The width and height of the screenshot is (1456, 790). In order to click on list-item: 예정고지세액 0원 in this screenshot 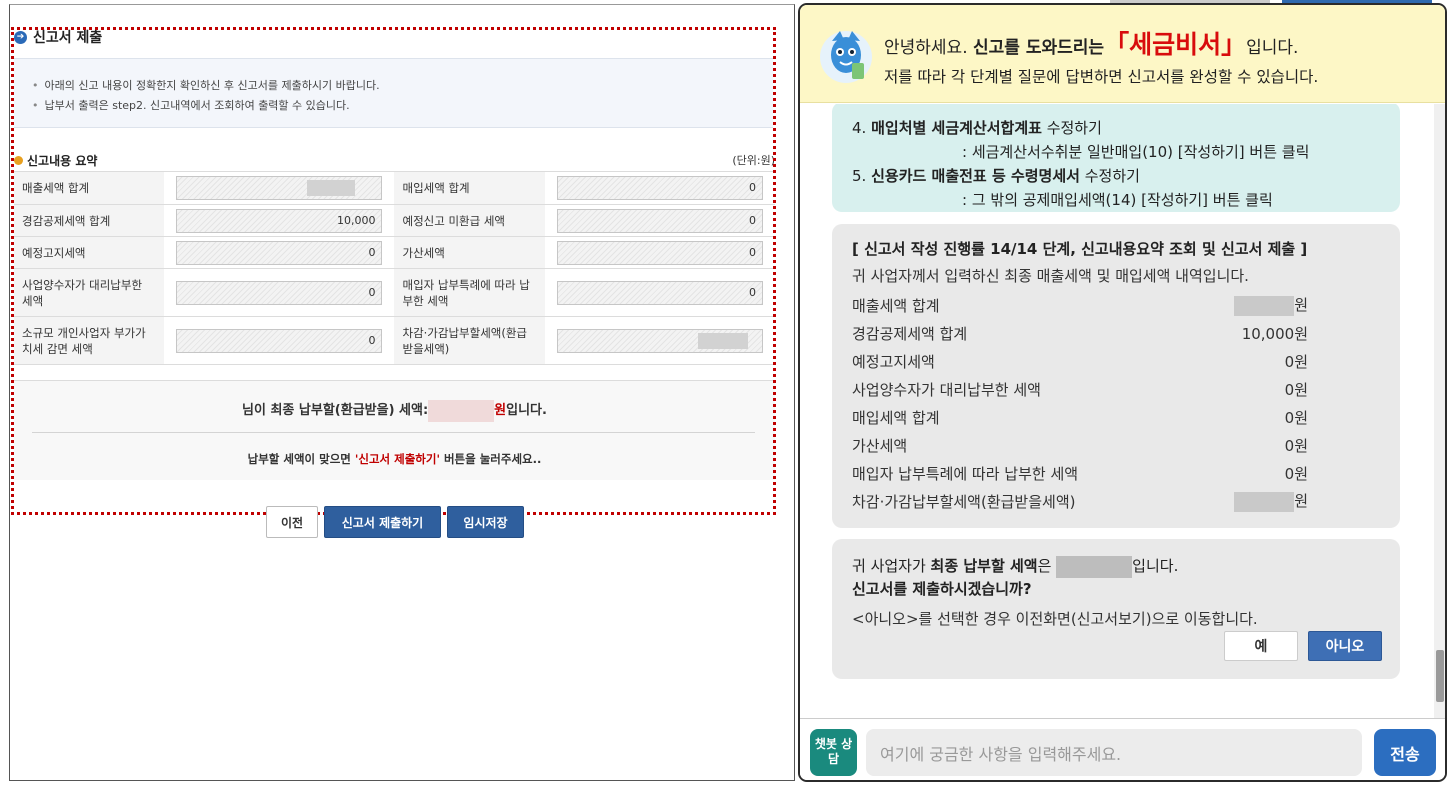, I will do `click(1080, 361)`.